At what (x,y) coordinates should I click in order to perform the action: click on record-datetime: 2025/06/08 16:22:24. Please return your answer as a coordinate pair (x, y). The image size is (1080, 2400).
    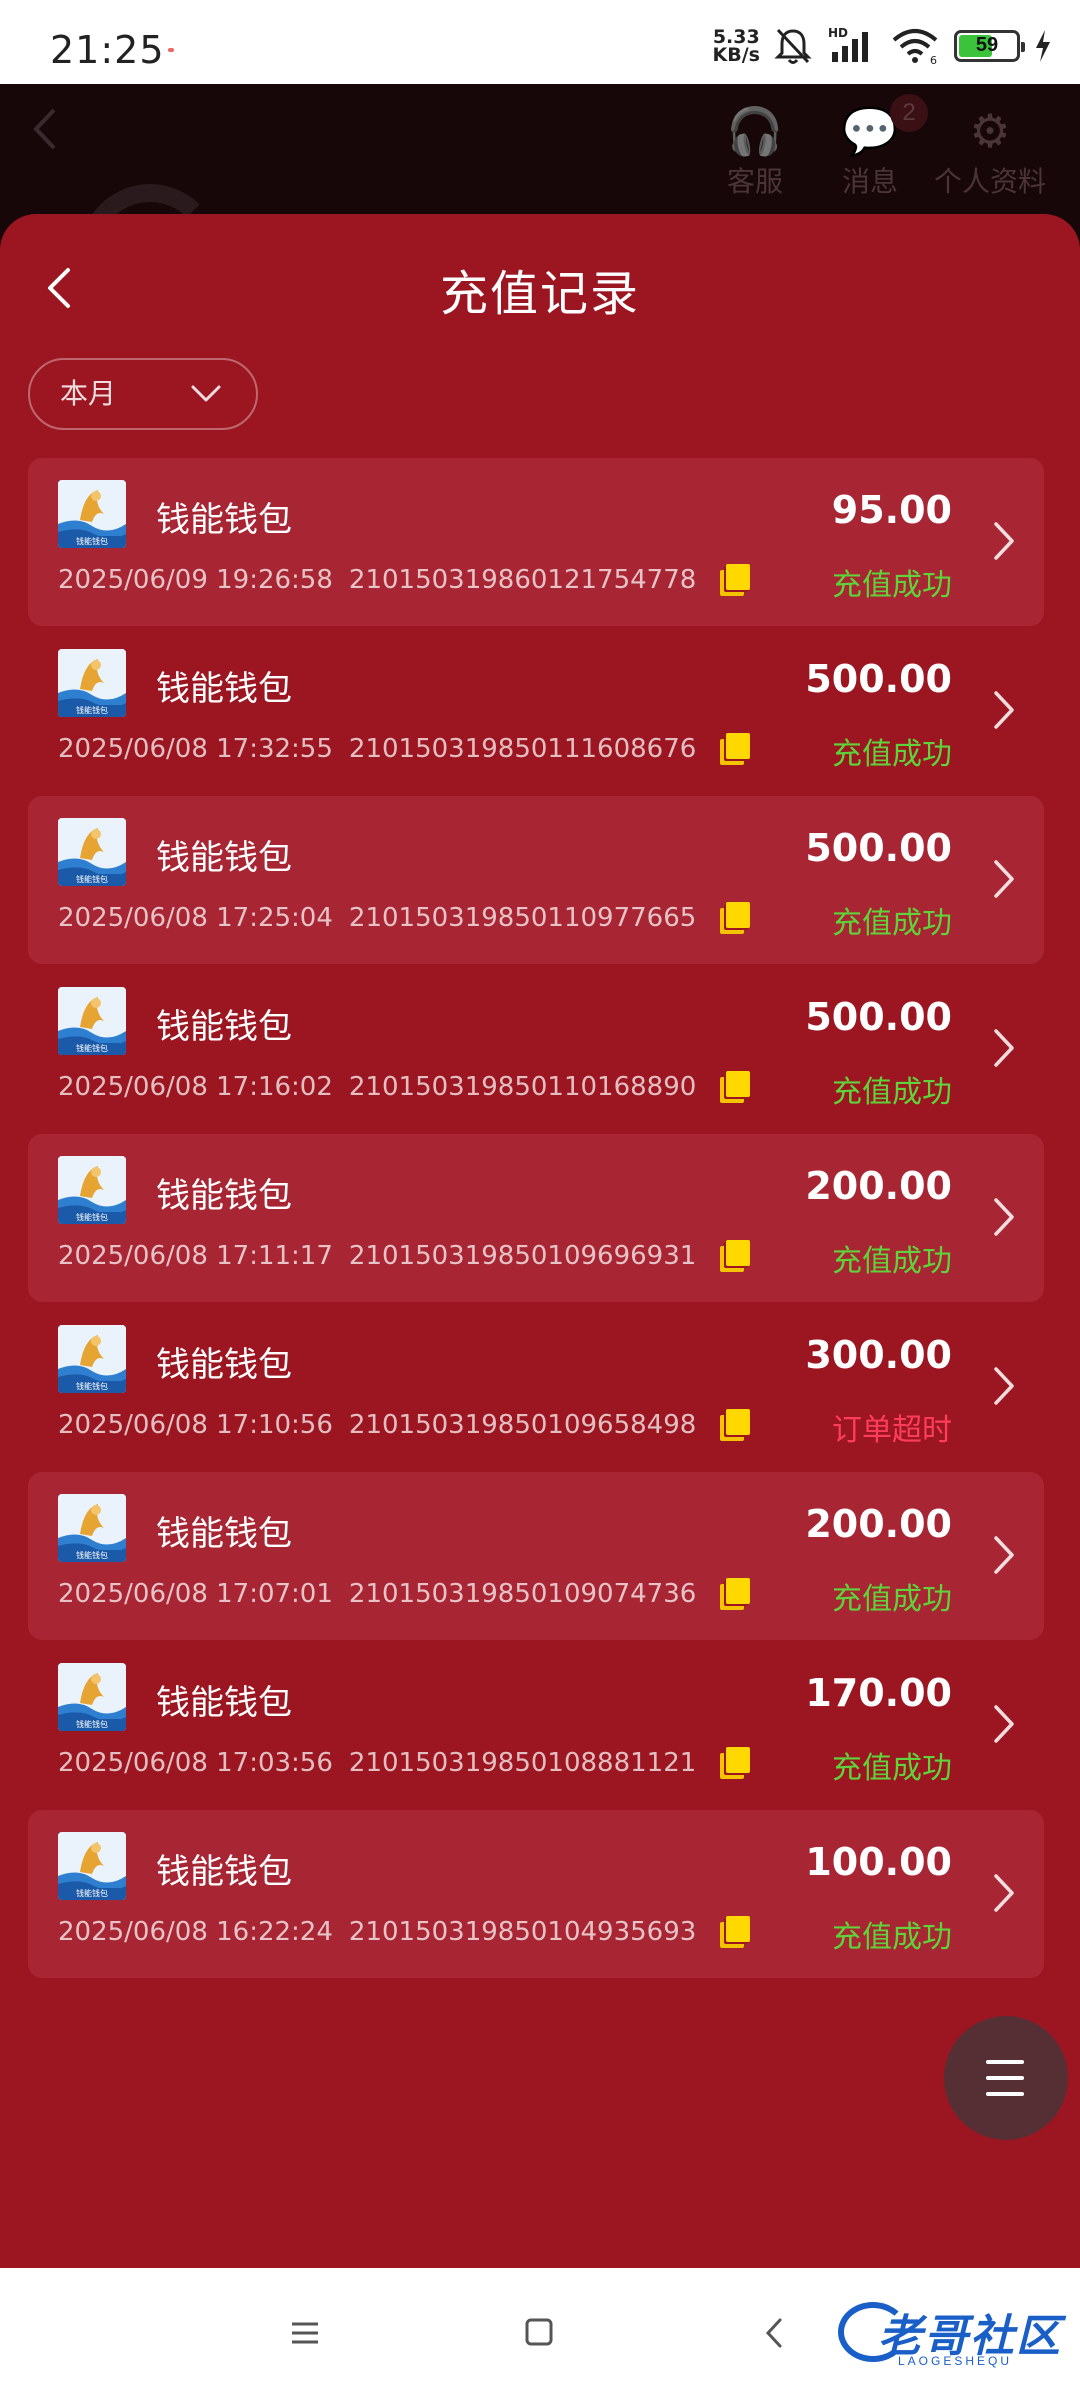
    Looking at the image, I should click on (195, 1931).